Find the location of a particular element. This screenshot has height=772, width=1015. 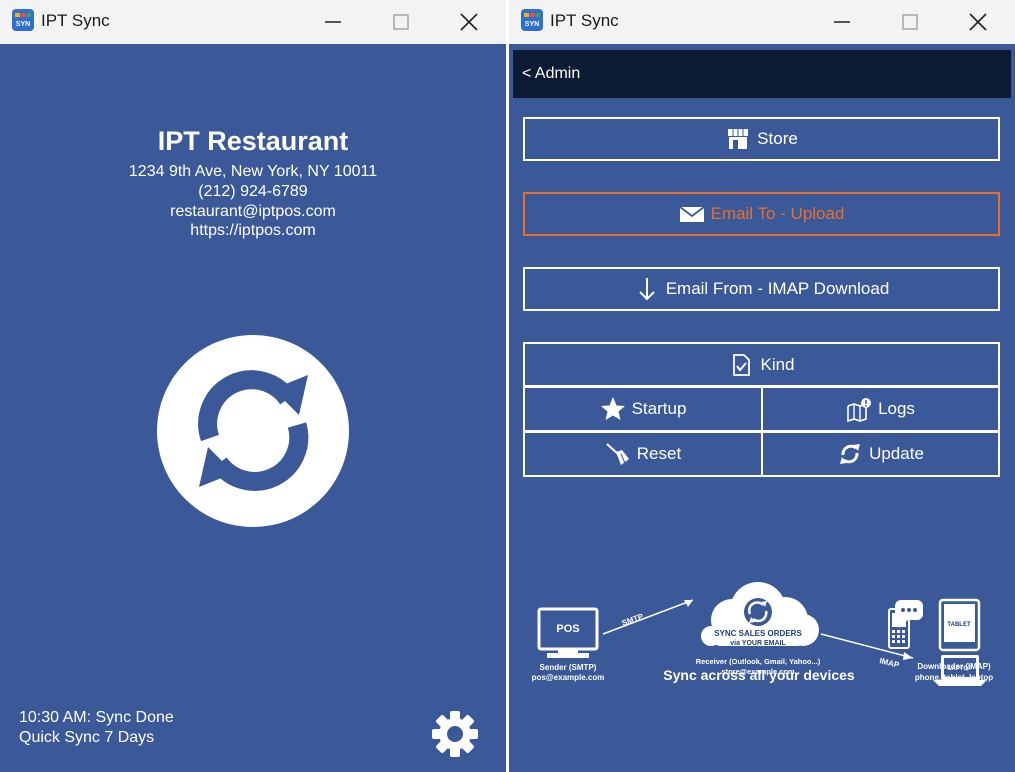

update-button: Update is located at coordinates (880, 454).